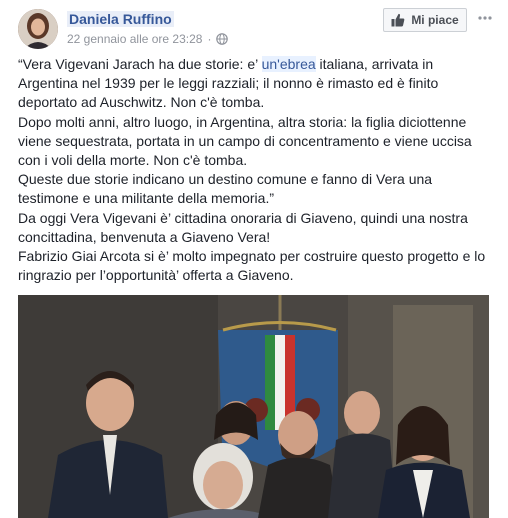 This screenshot has height=518, width=508. Describe the element at coordinates (435, 20) in the screenshot. I see `like-label: Mi piace` at that location.